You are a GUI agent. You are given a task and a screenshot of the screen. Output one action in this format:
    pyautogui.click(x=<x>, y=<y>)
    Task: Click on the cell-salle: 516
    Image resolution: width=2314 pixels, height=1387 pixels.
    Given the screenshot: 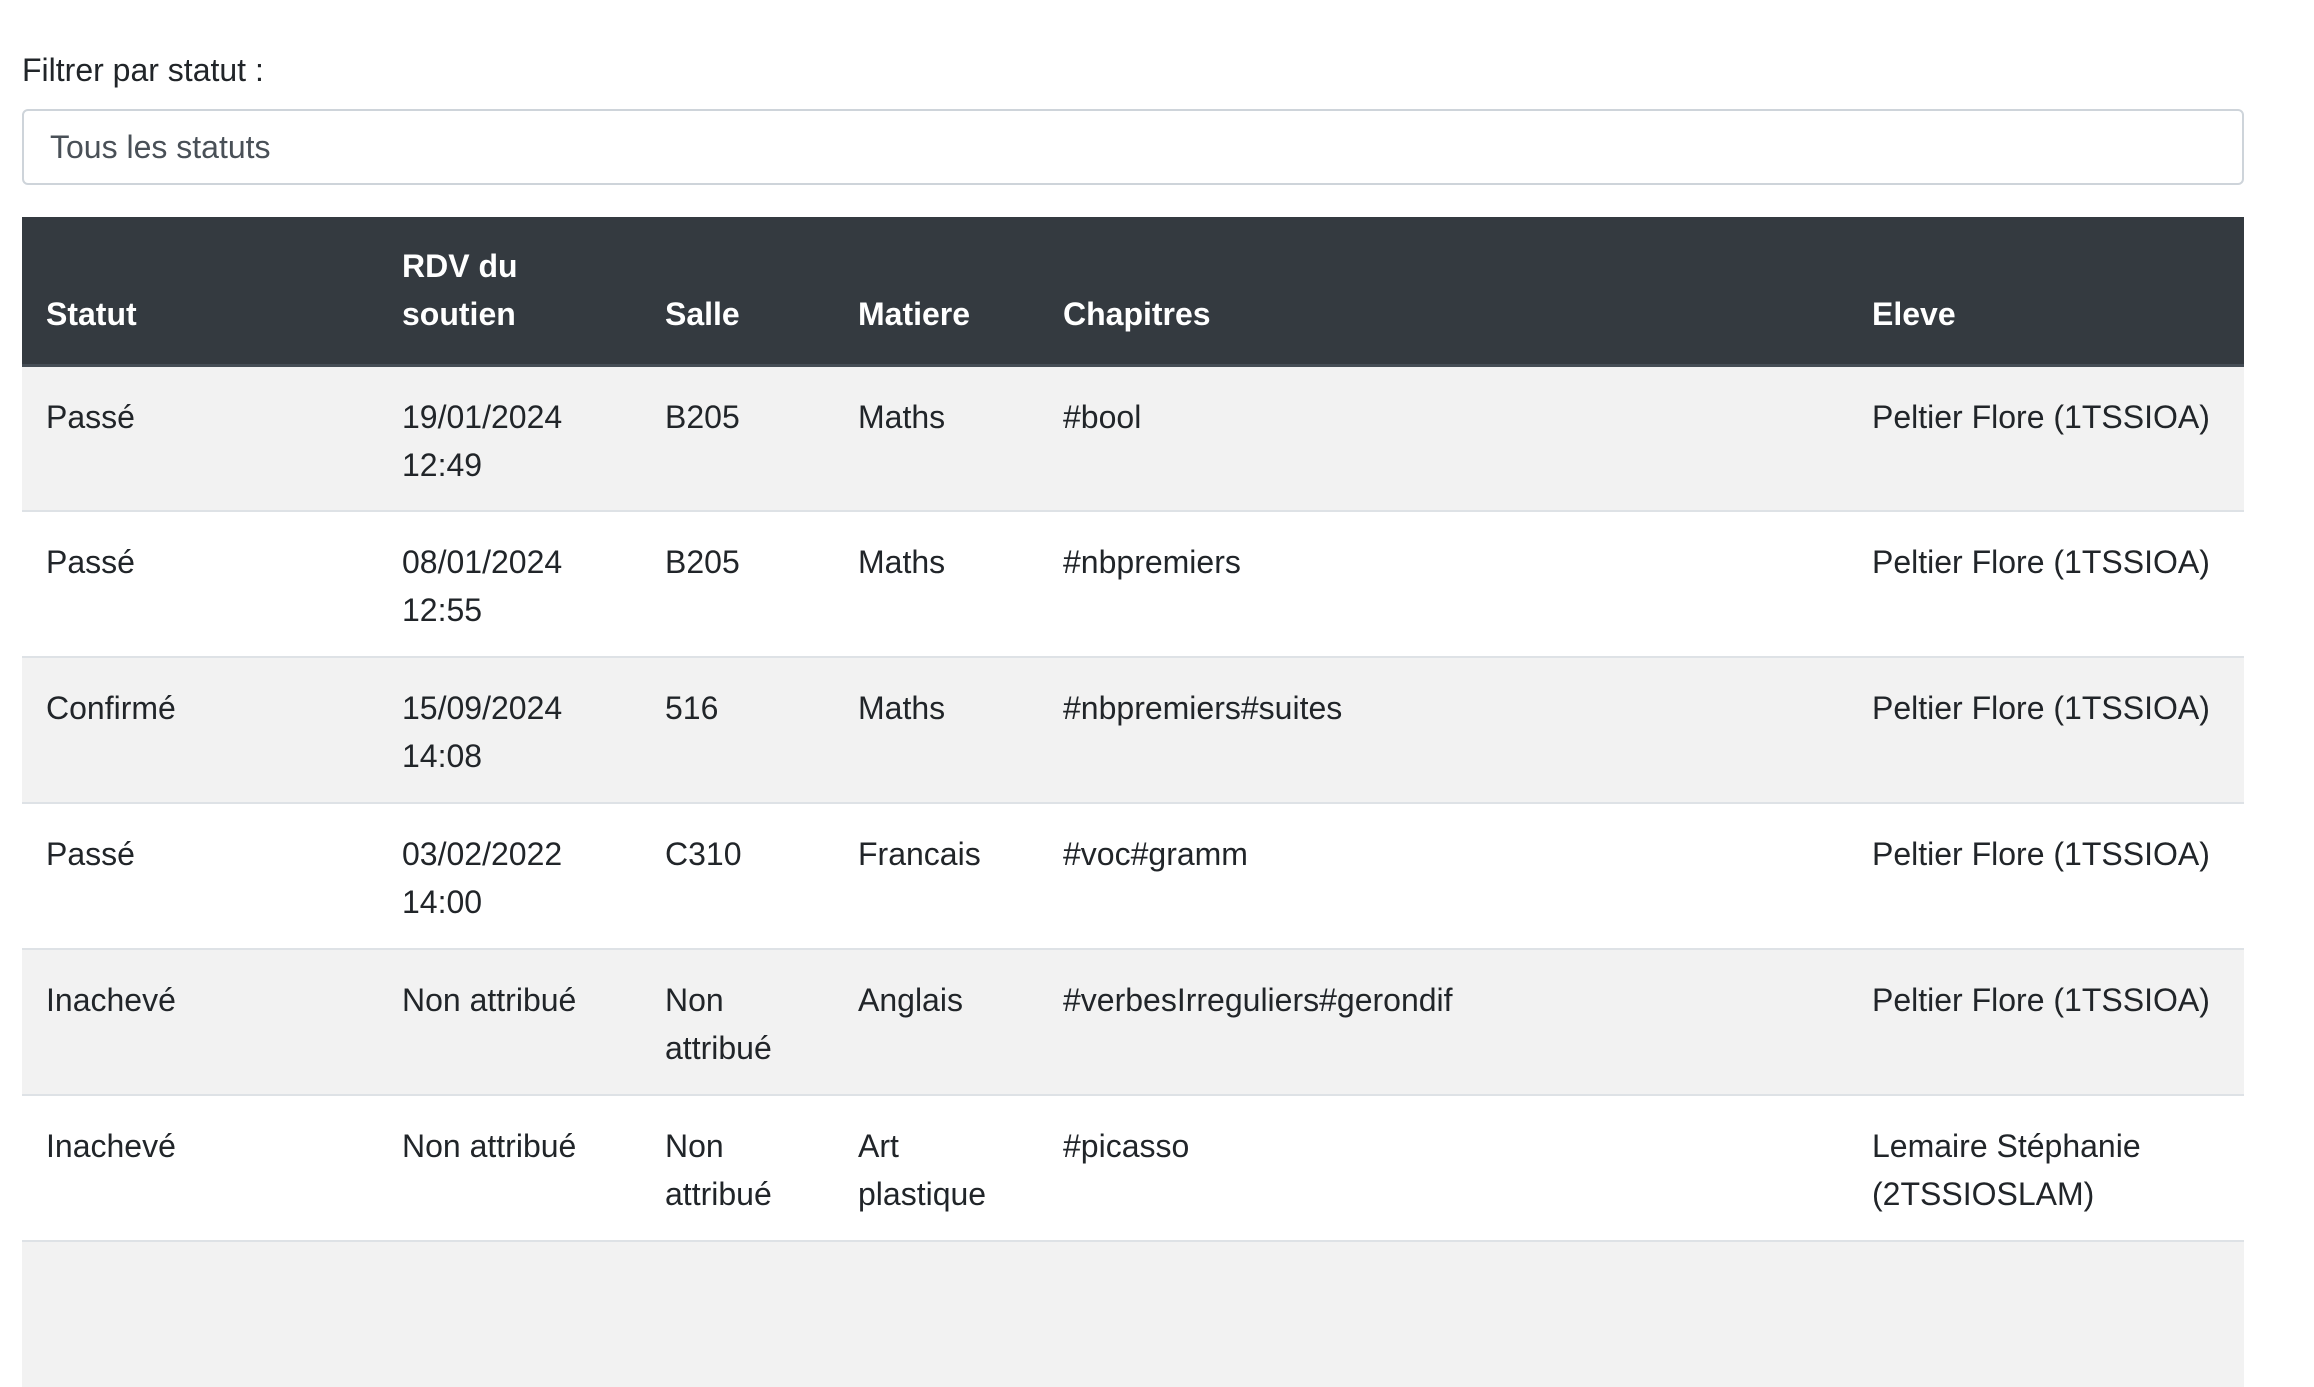 What is the action you would take?
    pyautogui.click(x=737, y=729)
    